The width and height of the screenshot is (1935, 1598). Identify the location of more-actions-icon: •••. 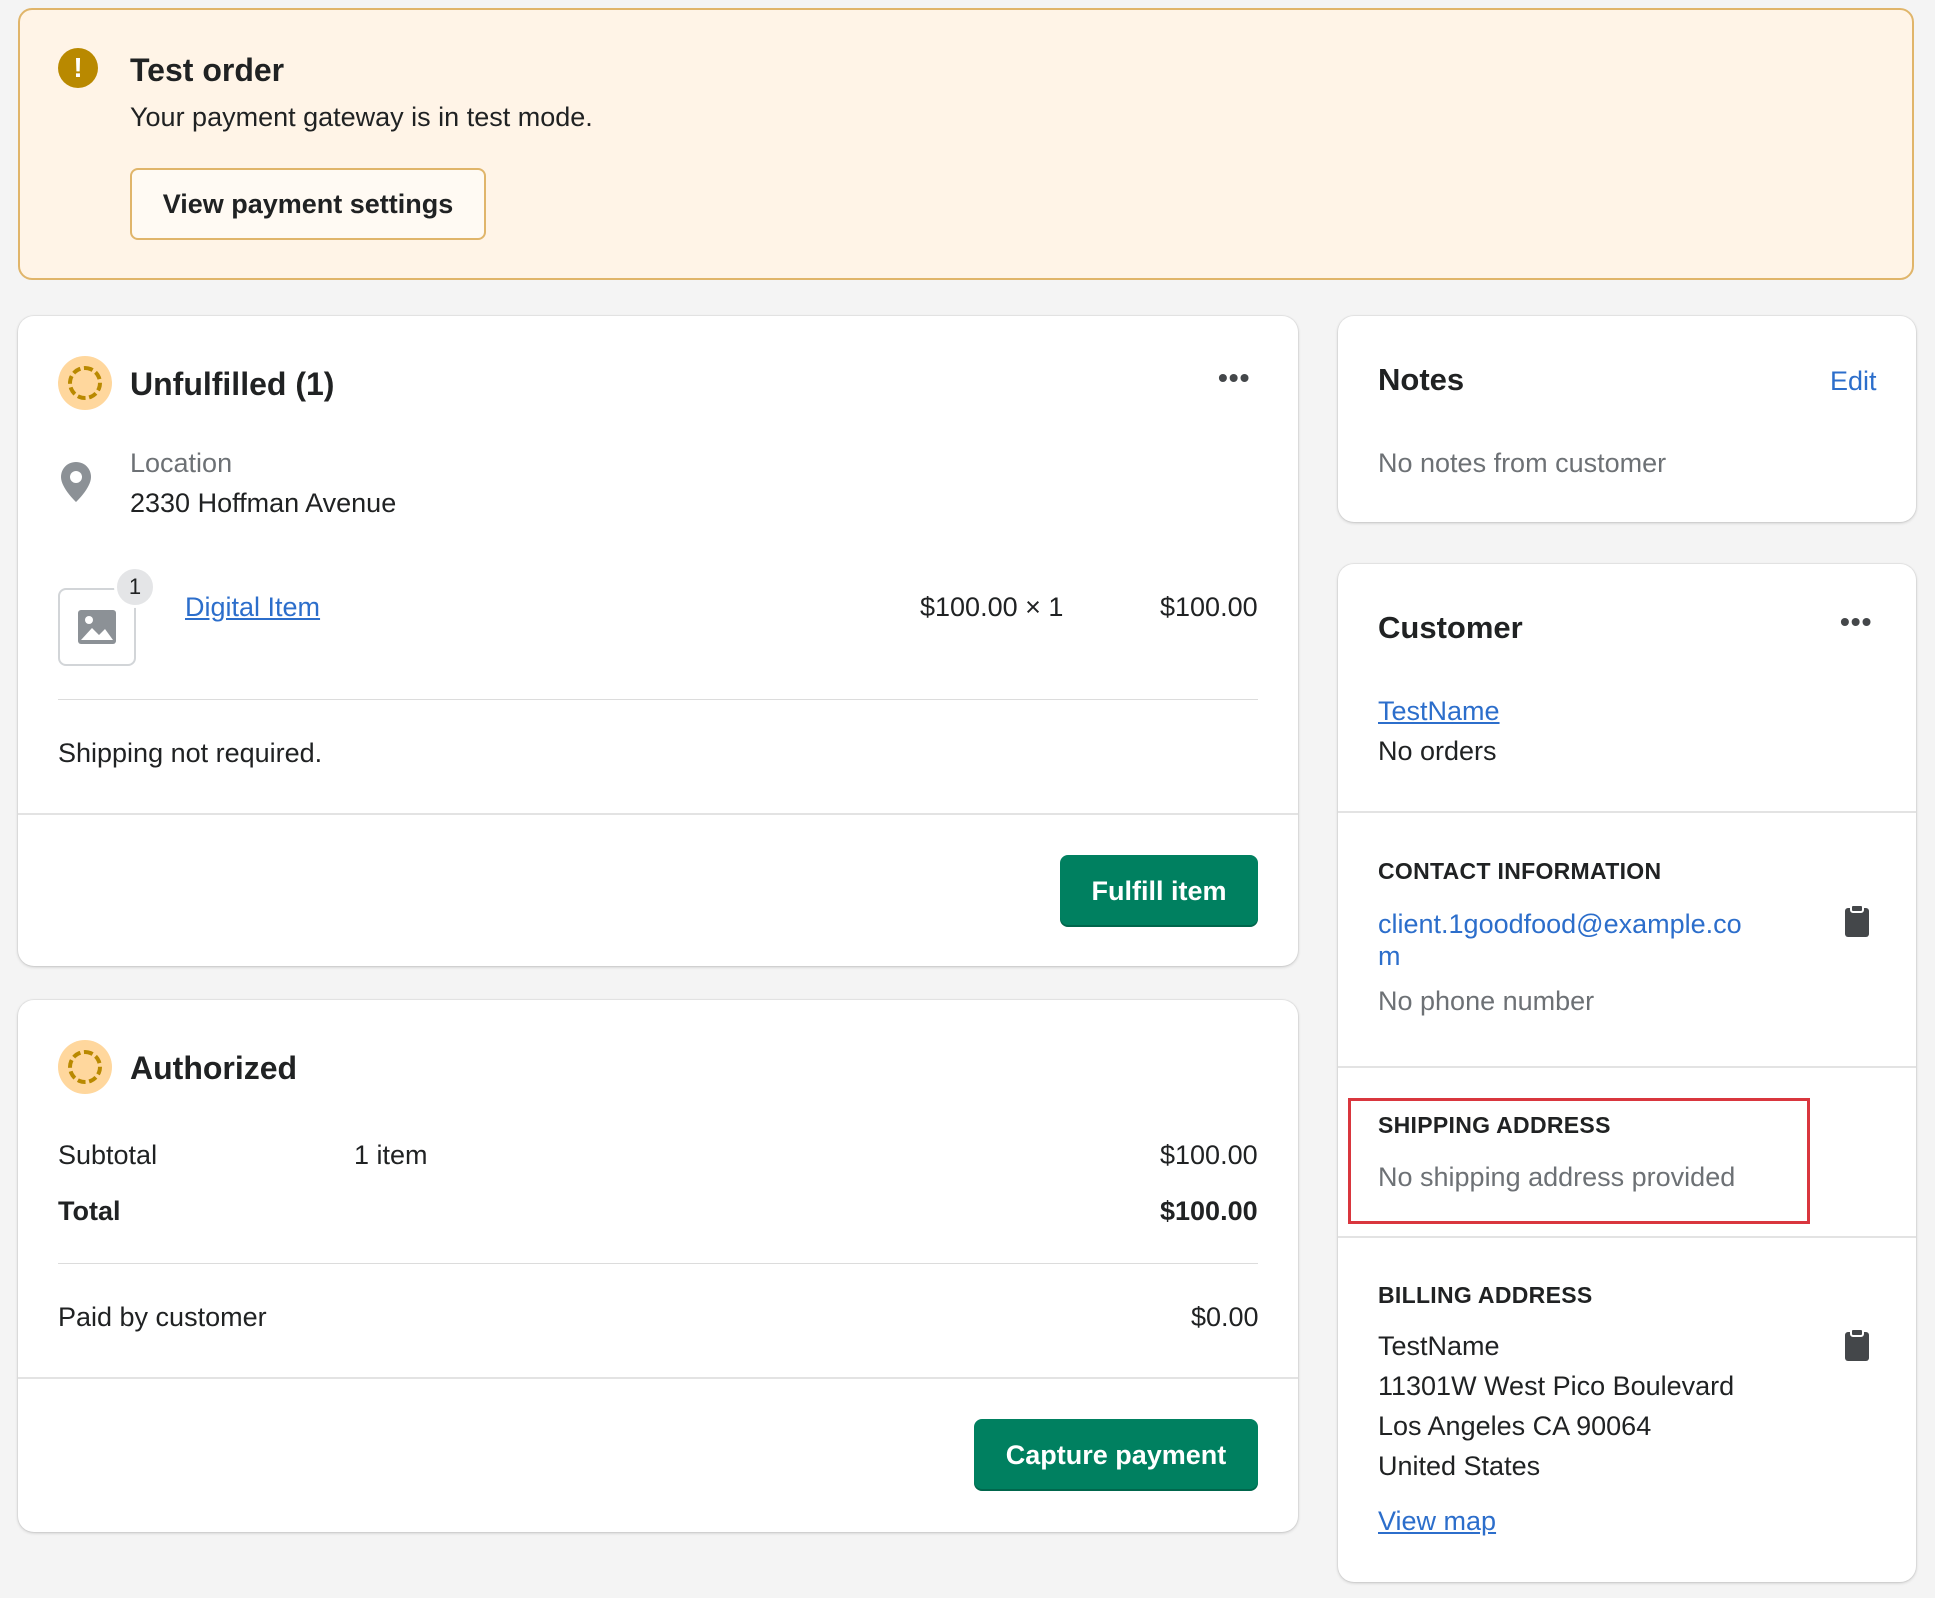
(1234, 378).